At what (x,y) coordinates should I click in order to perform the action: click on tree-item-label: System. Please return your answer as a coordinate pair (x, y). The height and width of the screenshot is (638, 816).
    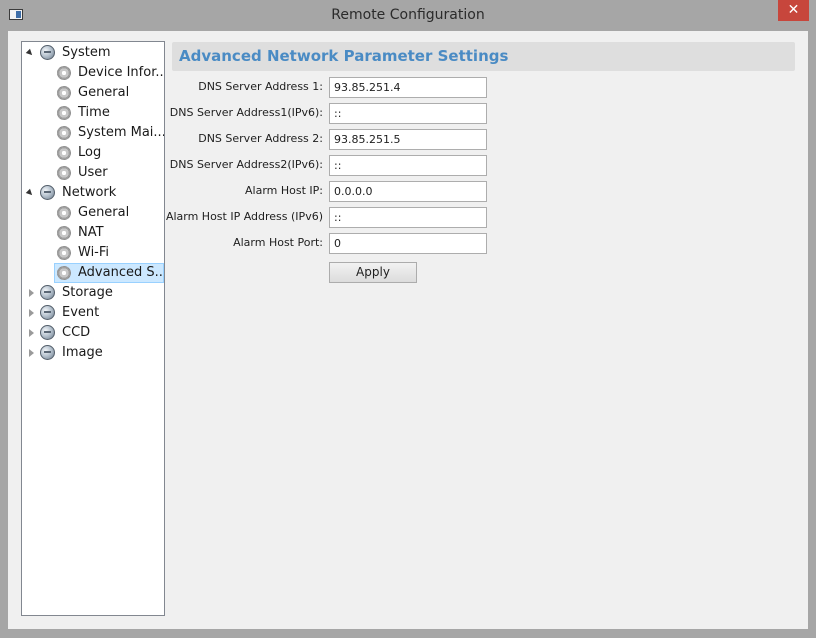
    Looking at the image, I should click on (86, 52).